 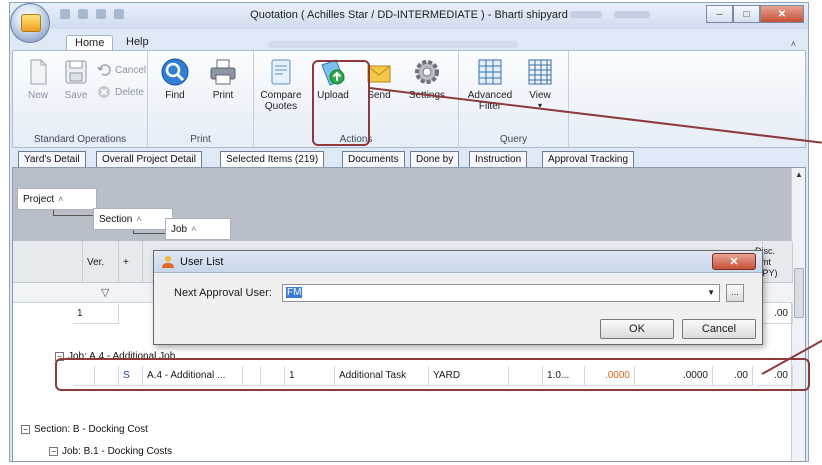 I want to click on tab-home: Home, so click(x=90, y=43).